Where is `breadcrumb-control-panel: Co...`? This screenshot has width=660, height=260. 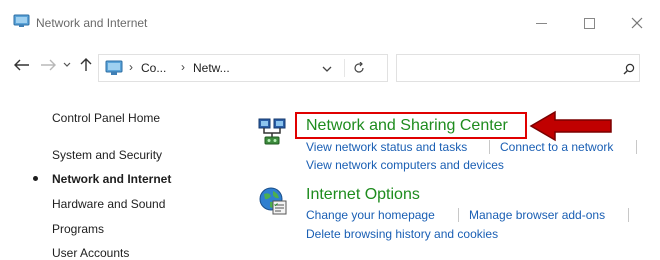
breadcrumb-control-panel: Co... is located at coordinates (153, 68).